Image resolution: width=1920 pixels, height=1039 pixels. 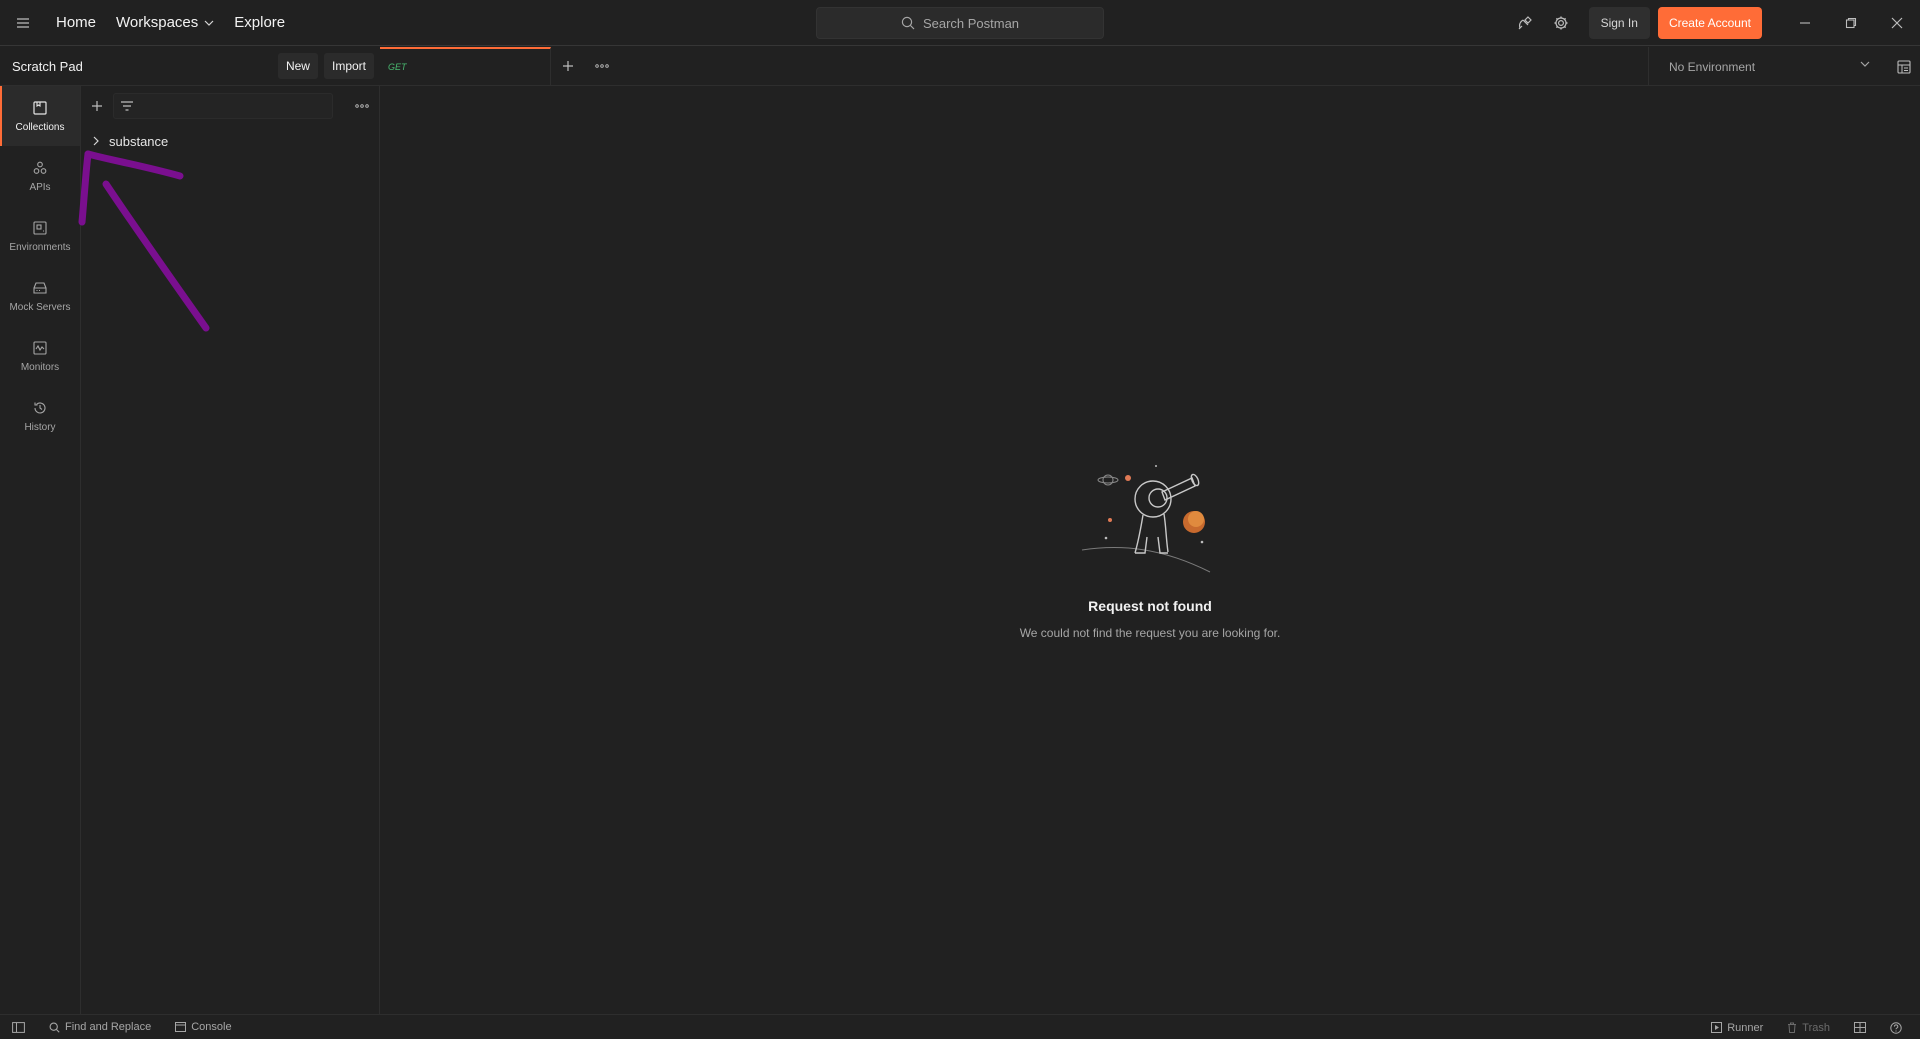 I want to click on top-nav: Home Workspaces Explore, so click(x=170, y=23).